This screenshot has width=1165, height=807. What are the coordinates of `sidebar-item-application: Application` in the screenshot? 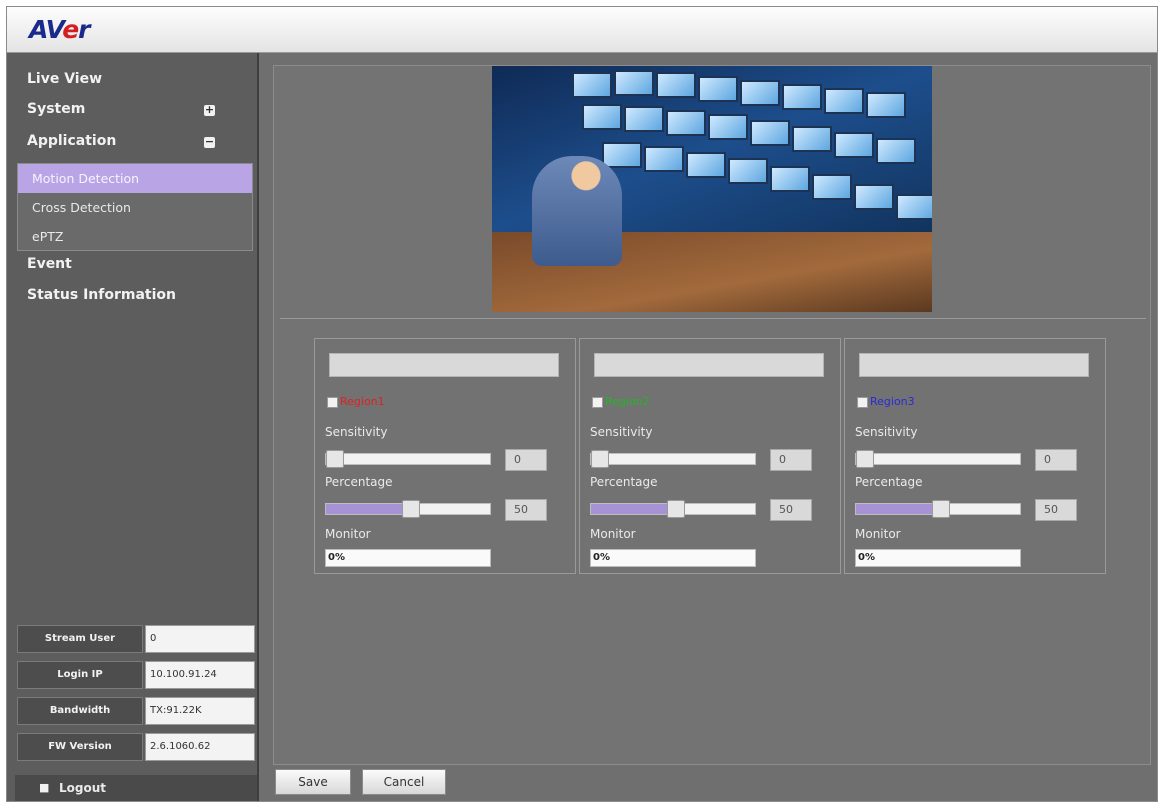 It's located at (71, 141).